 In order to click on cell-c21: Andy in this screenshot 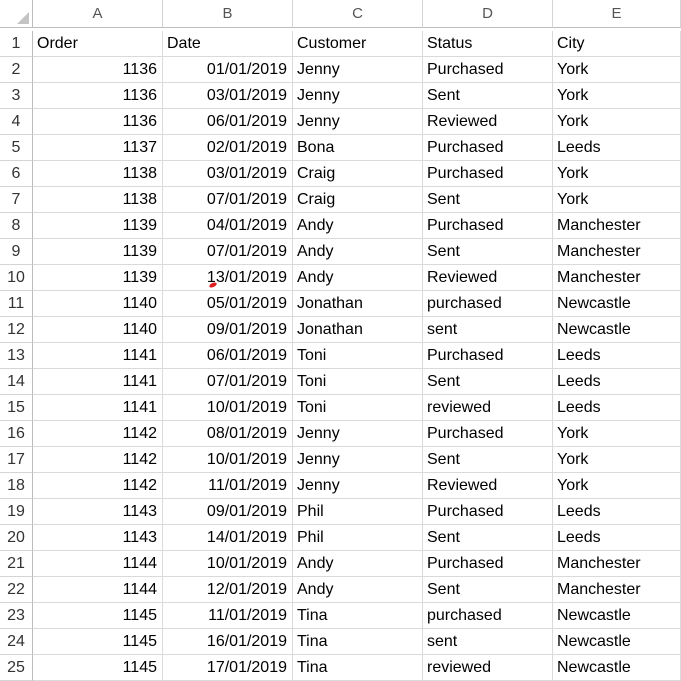, I will do `click(358, 564)`.